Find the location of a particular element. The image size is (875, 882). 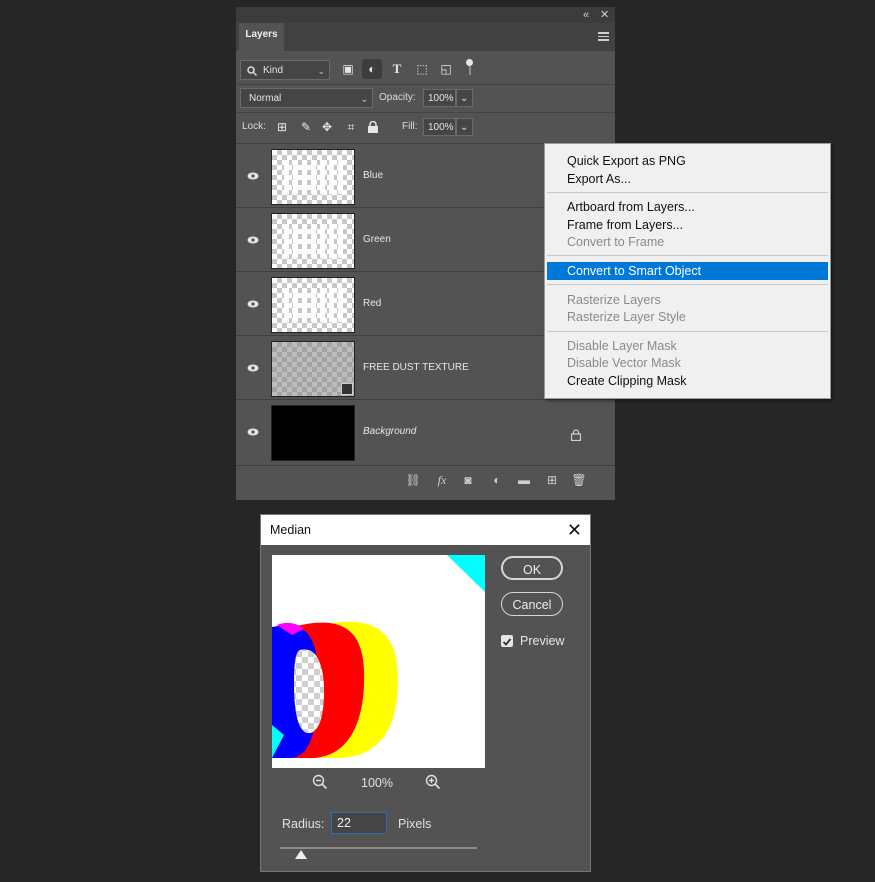

menu-item-quick-export-png: Quick Export as PNG is located at coordinates (687, 161).